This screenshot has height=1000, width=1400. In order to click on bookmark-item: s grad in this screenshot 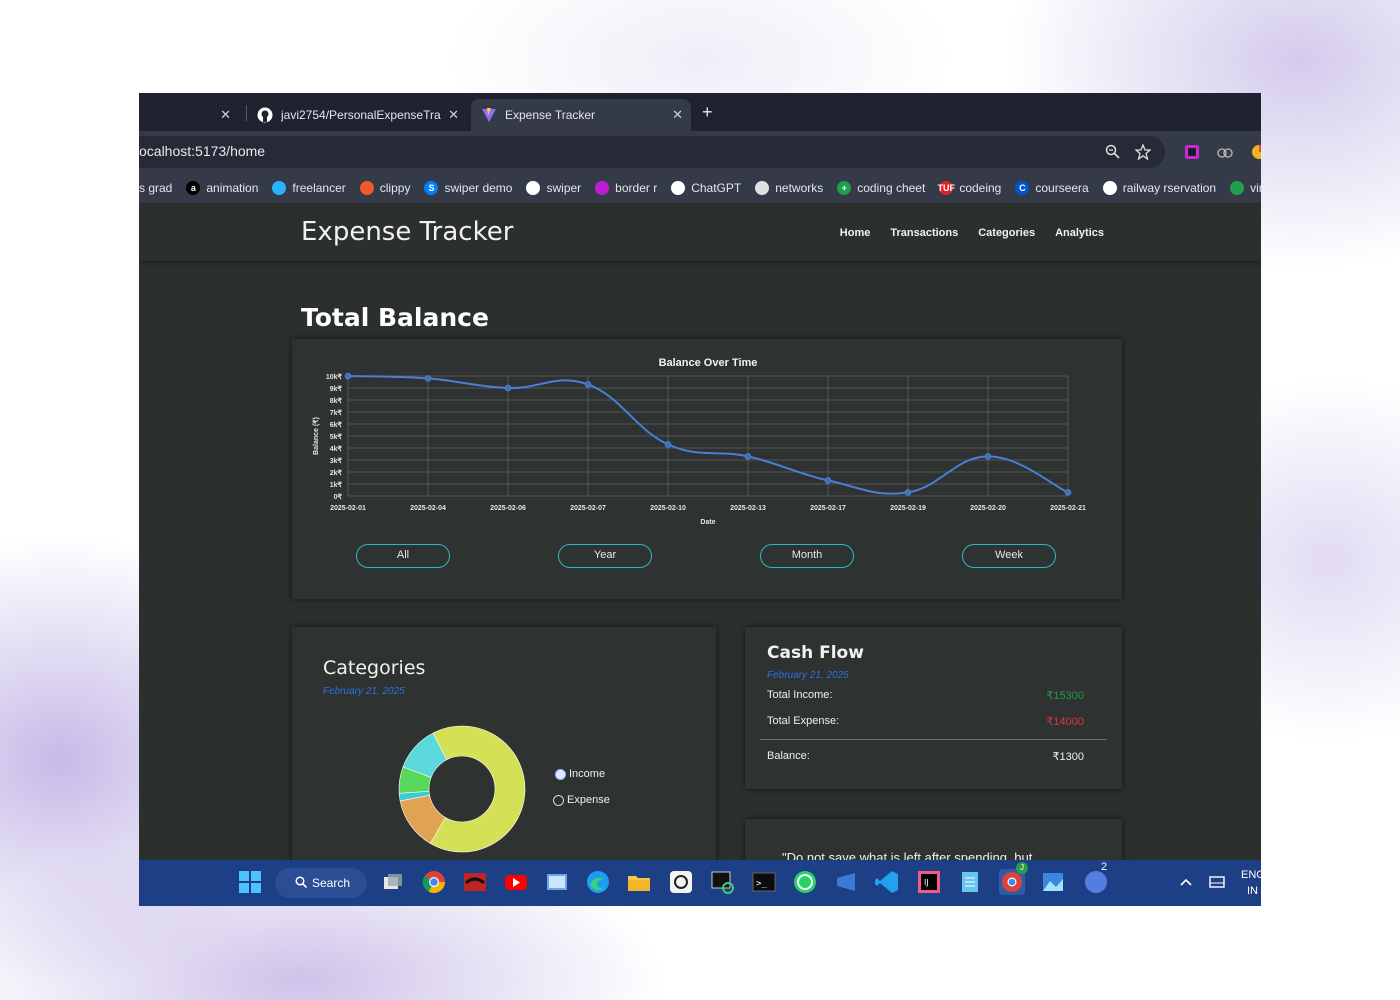, I will do `click(155, 188)`.